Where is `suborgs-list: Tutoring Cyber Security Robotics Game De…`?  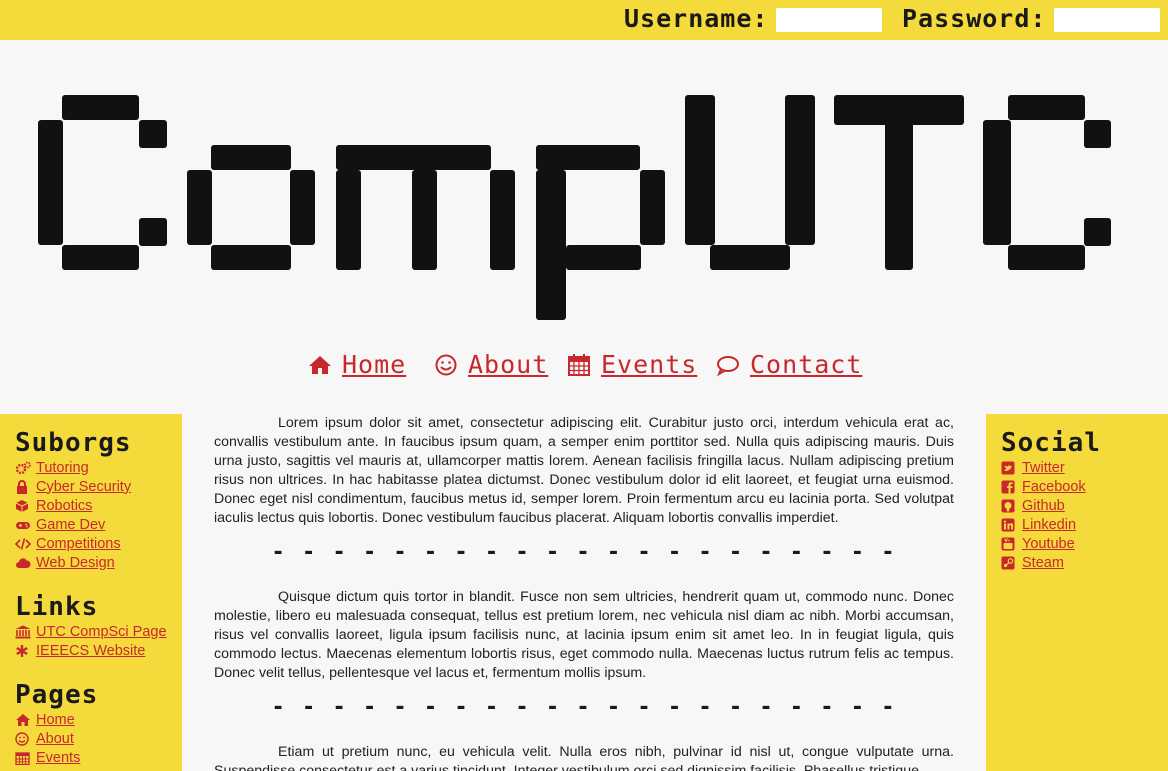
suborgs-list: Tutoring Cyber Security Robotics Game De… is located at coordinates (98, 515).